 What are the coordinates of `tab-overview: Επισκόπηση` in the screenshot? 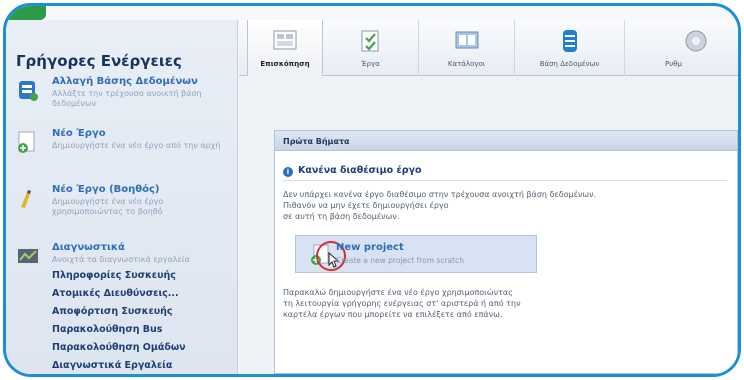 It's located at (285, 48).